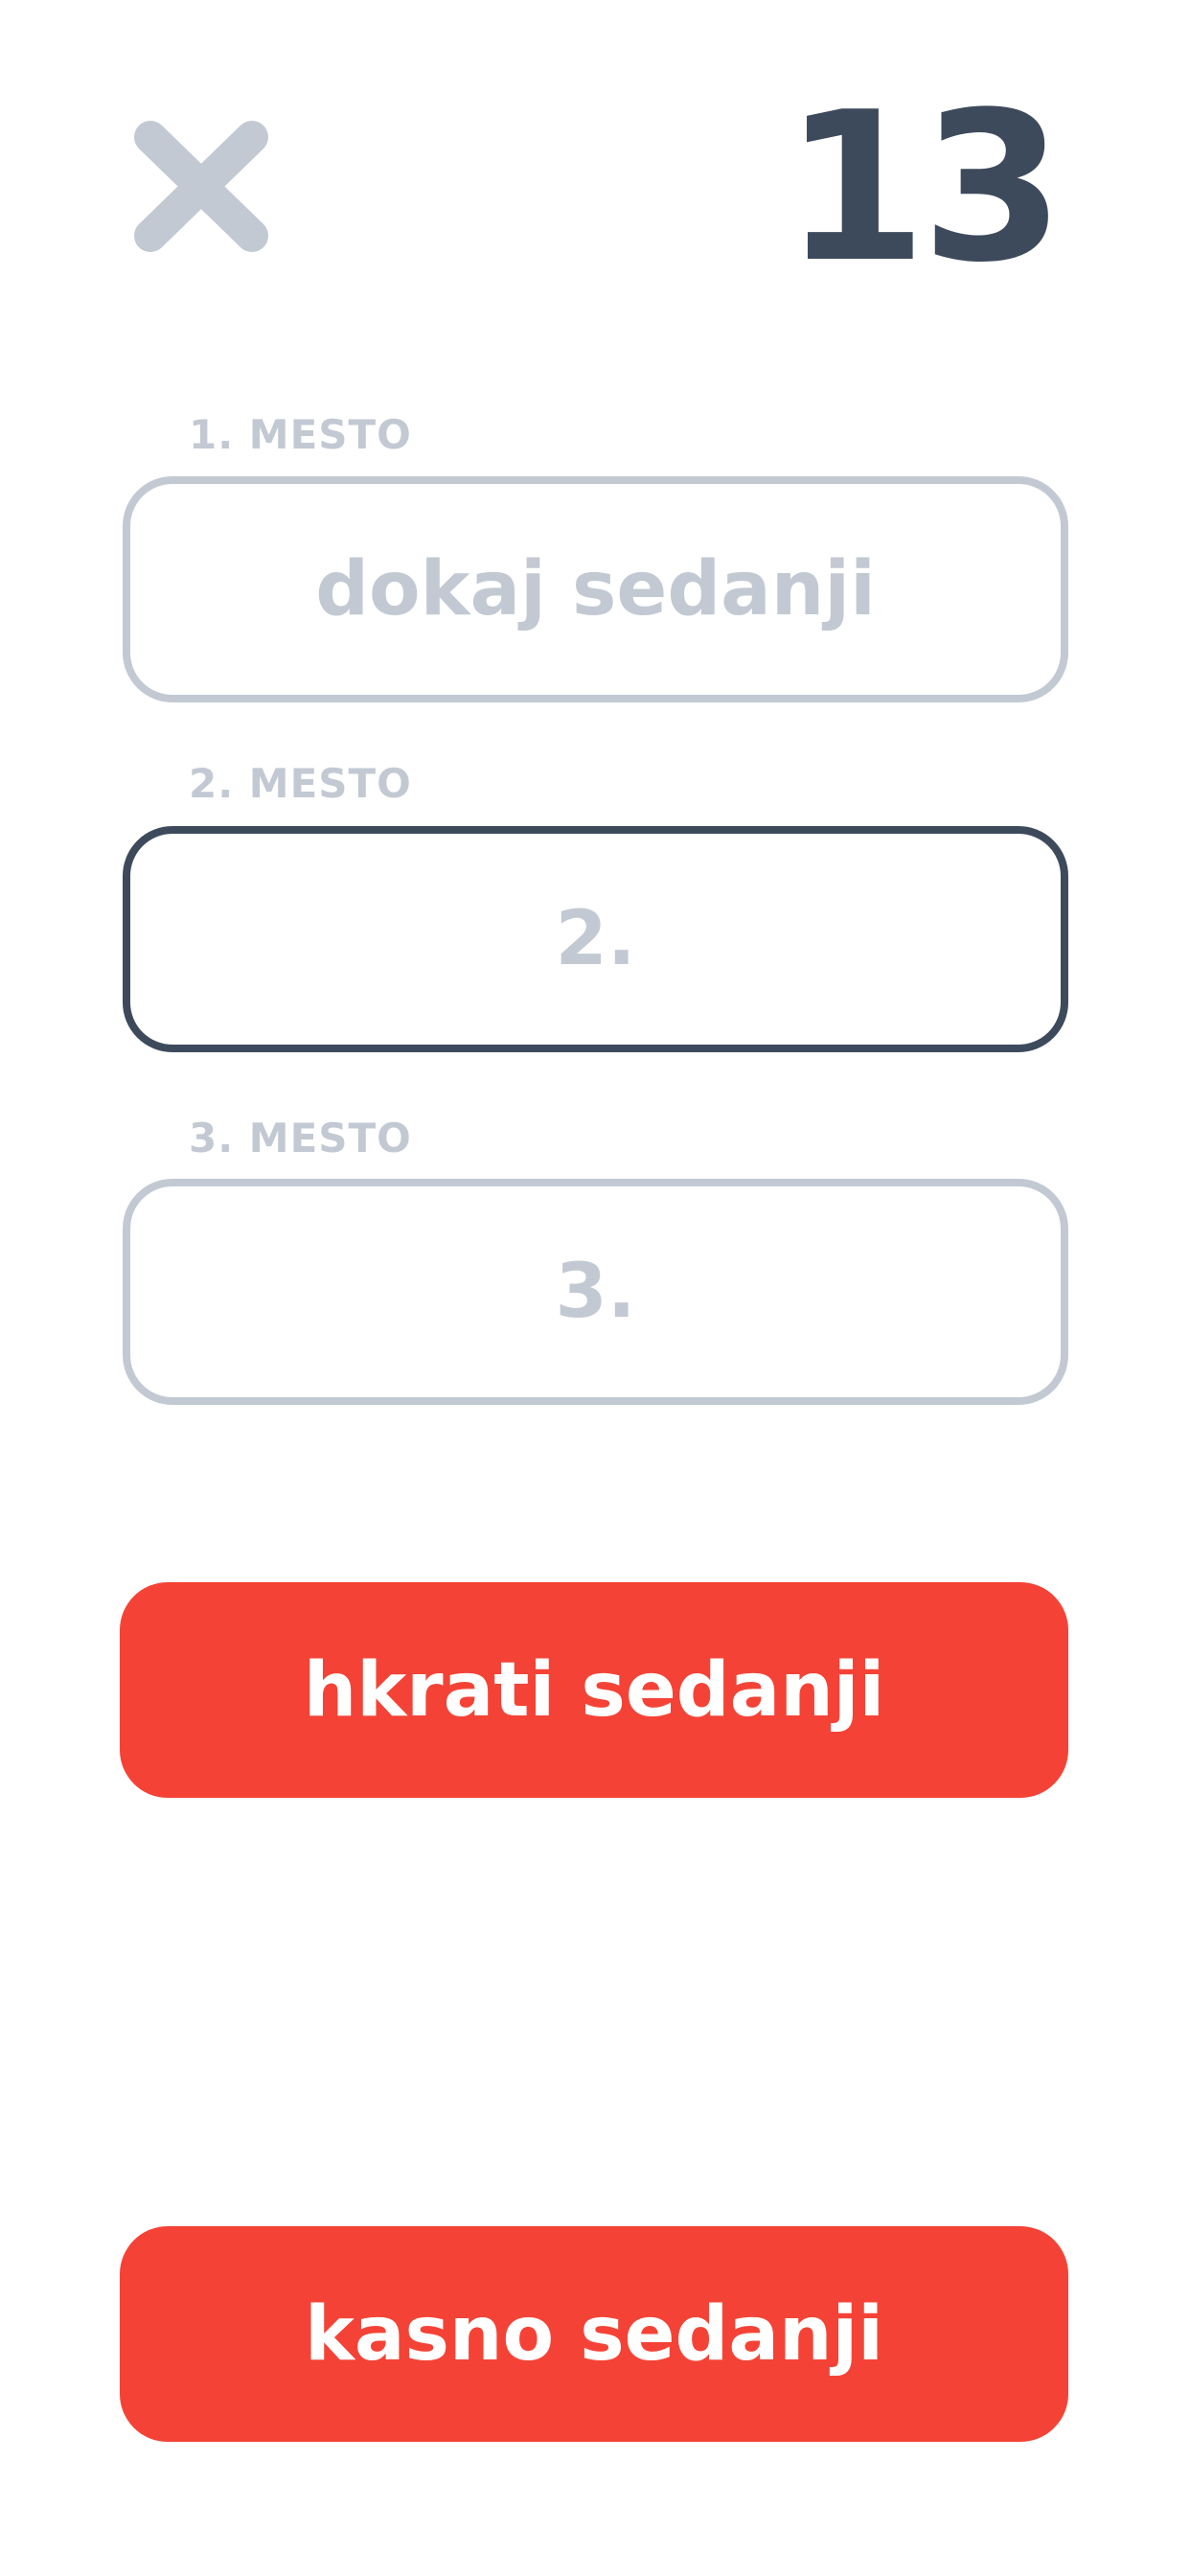  I want to click on close-button, so click(201, 186).